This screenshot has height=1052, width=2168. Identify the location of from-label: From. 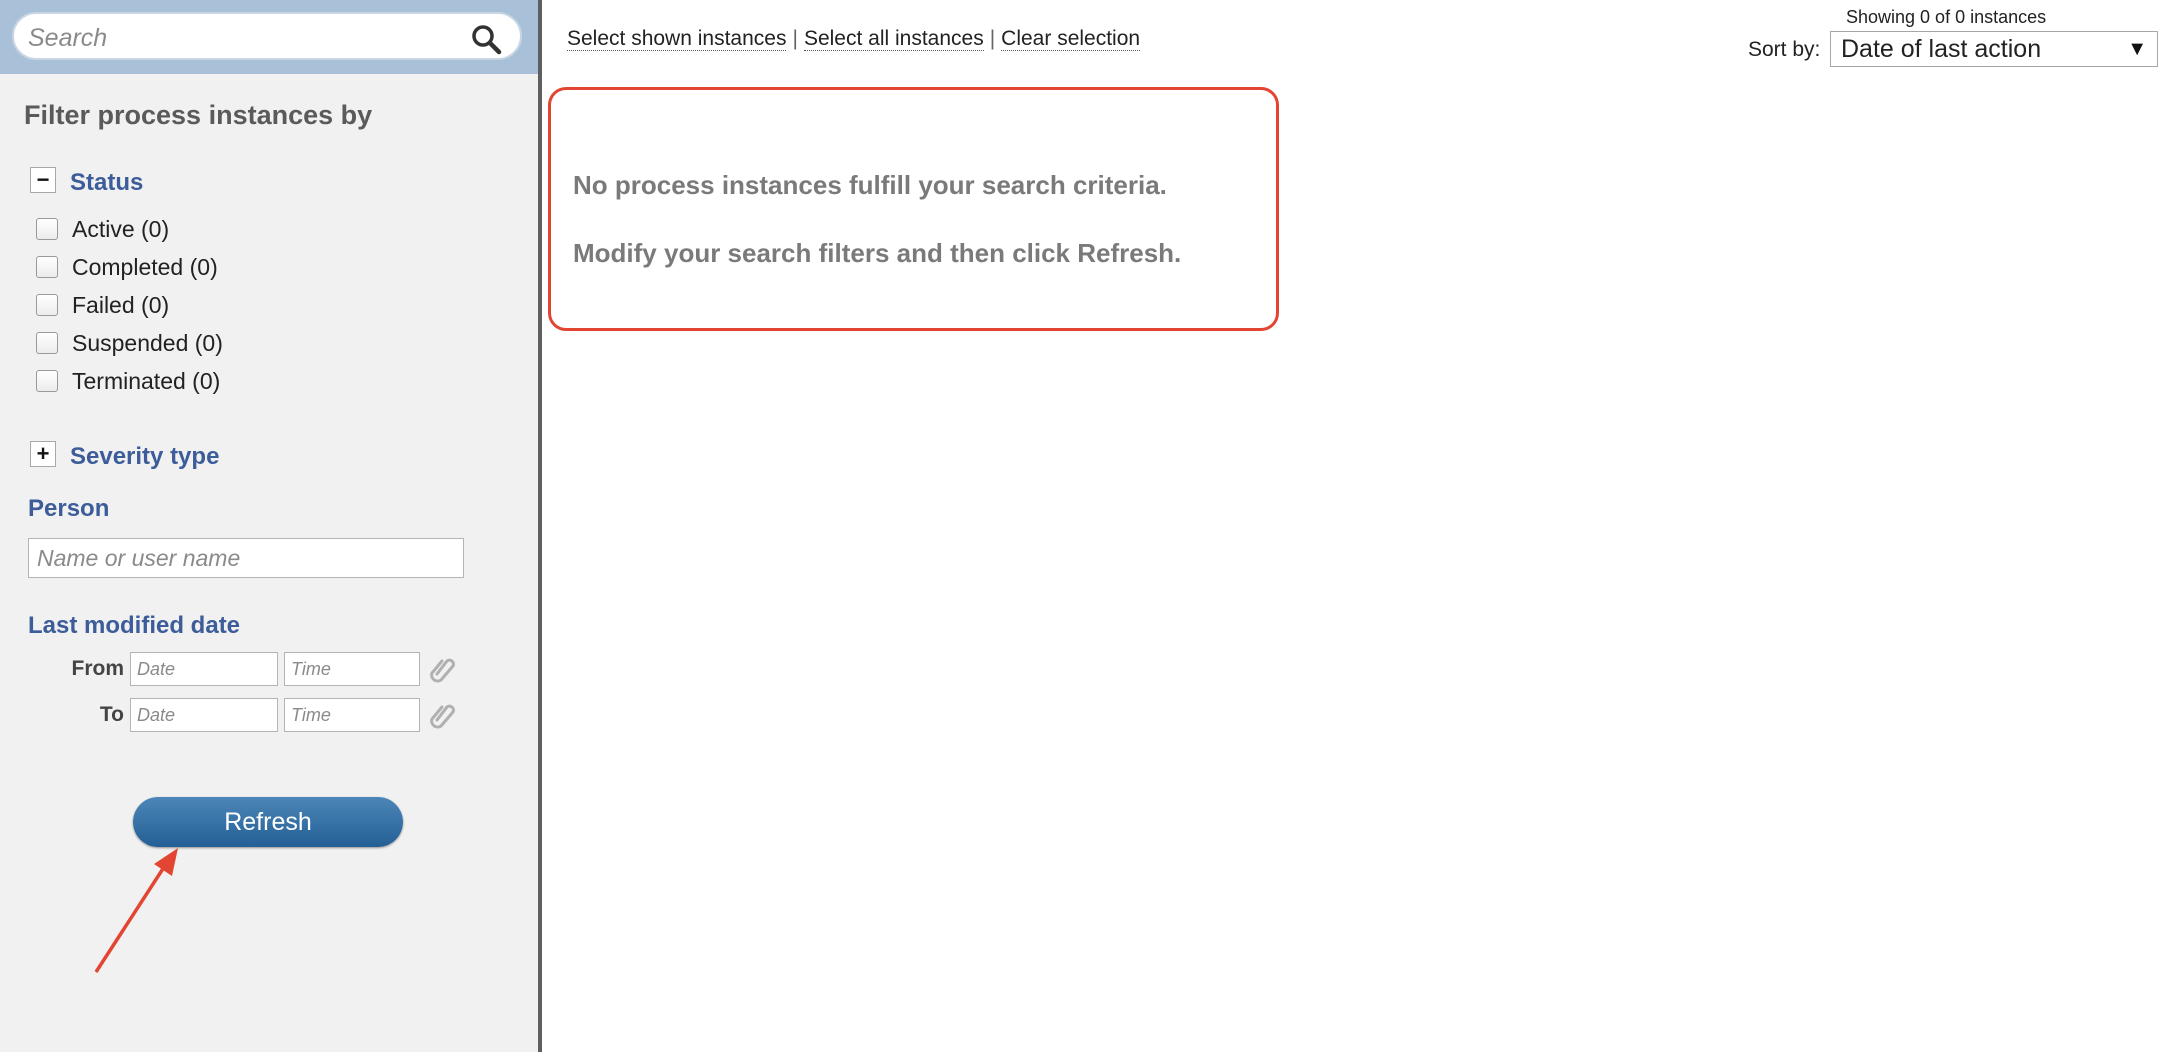
(98, 668).